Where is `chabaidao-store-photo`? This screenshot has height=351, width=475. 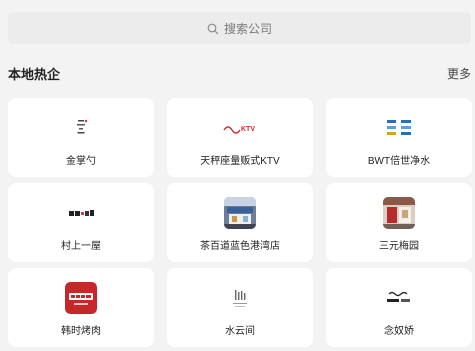
chabaidao-store-photo is located at coordinates (240, 213).